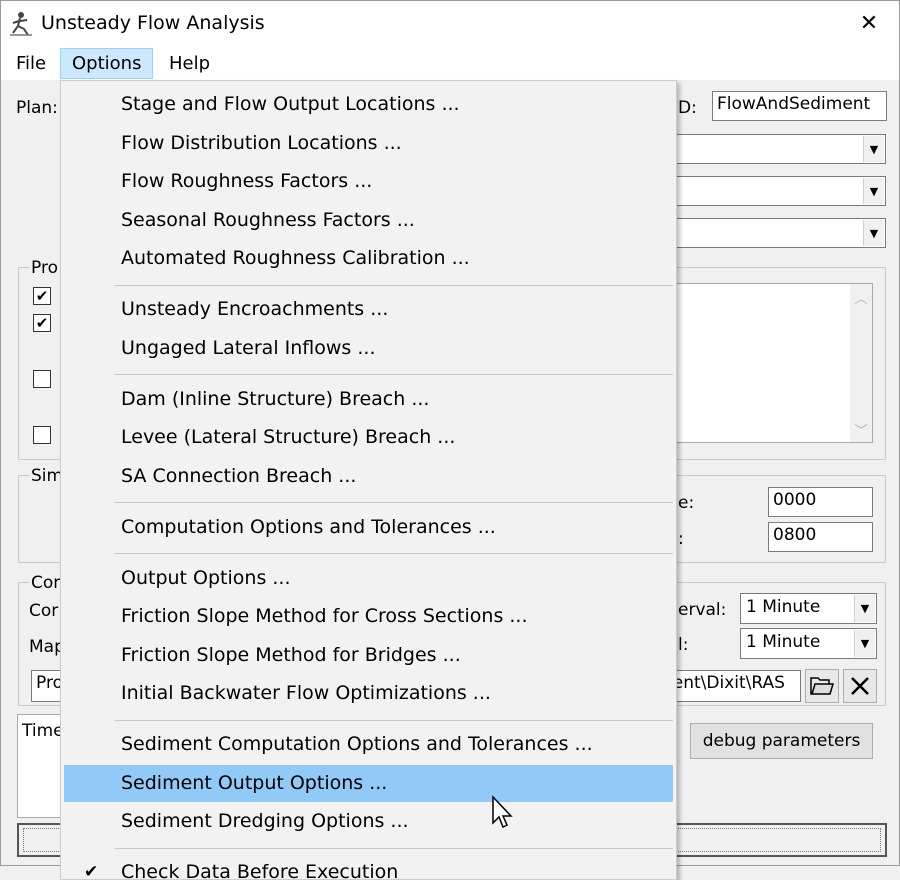 The height and width of the screenshot is (880, 900). What do you see at coordinates (46, 583) in the screenshot?
I see `computation-group-title: Cor` at bounding box center [46, 583].